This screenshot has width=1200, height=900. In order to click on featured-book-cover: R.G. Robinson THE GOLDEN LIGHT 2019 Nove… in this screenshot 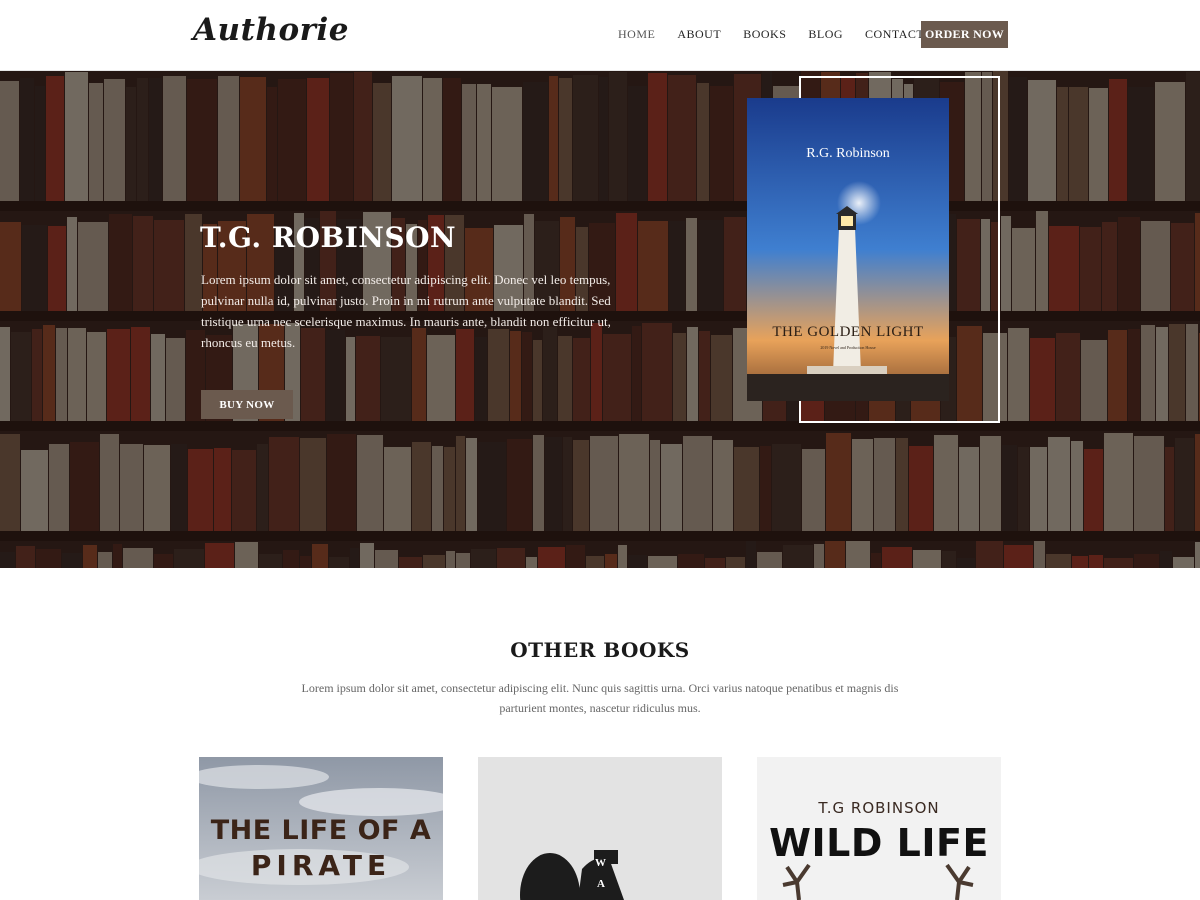, I will do `click(848, 249)`.